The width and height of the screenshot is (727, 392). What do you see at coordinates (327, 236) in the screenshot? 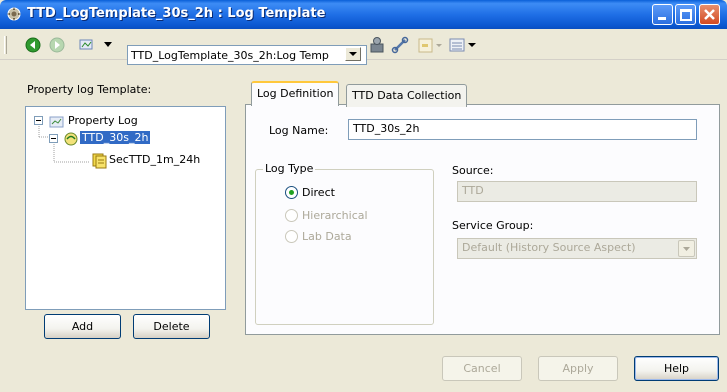
I see `radio-lab-data-label: Lab Data` at bounding box center [327, 236].